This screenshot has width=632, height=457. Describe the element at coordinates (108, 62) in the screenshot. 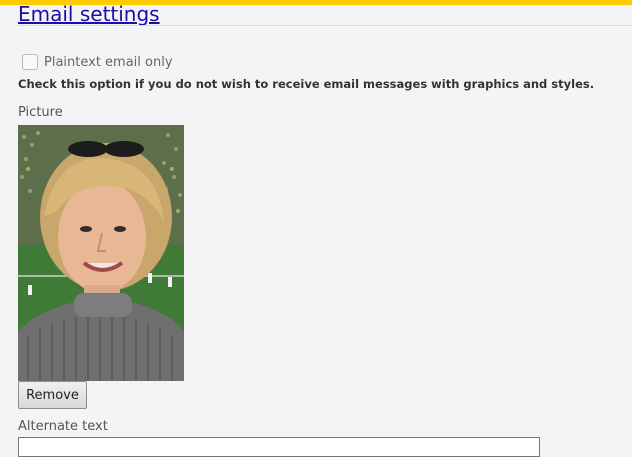

I see `plaintext-checkbox-label: Plaintext email only` at that location.